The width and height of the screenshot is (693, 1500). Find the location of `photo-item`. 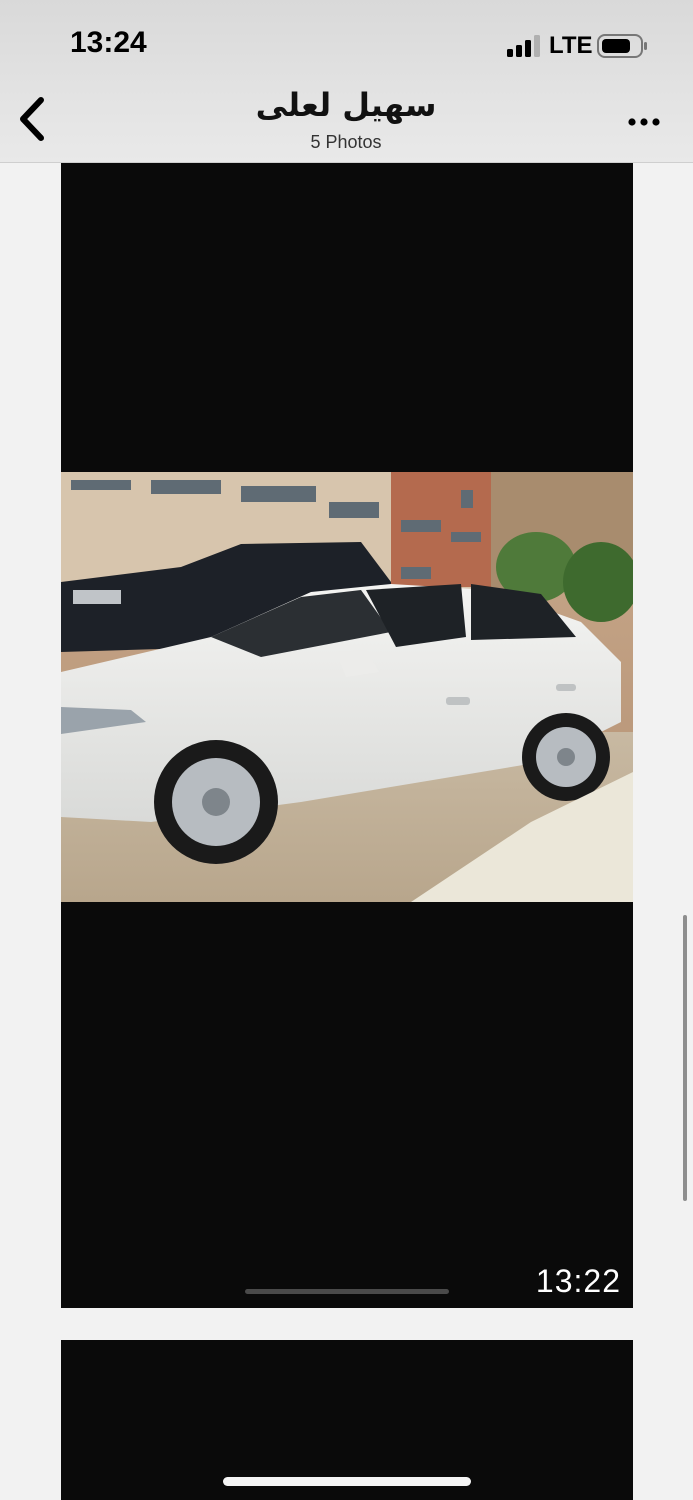

photo-item is located at coordinates (347, 1420).